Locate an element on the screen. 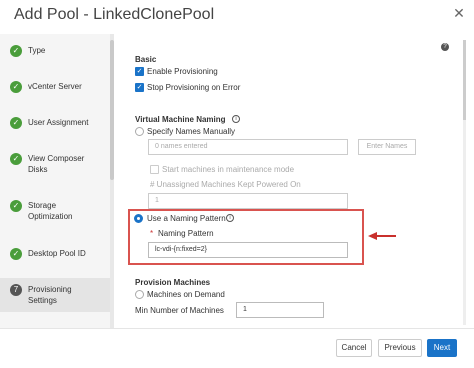  help-icon: ? is located at coordinates (445, 47).